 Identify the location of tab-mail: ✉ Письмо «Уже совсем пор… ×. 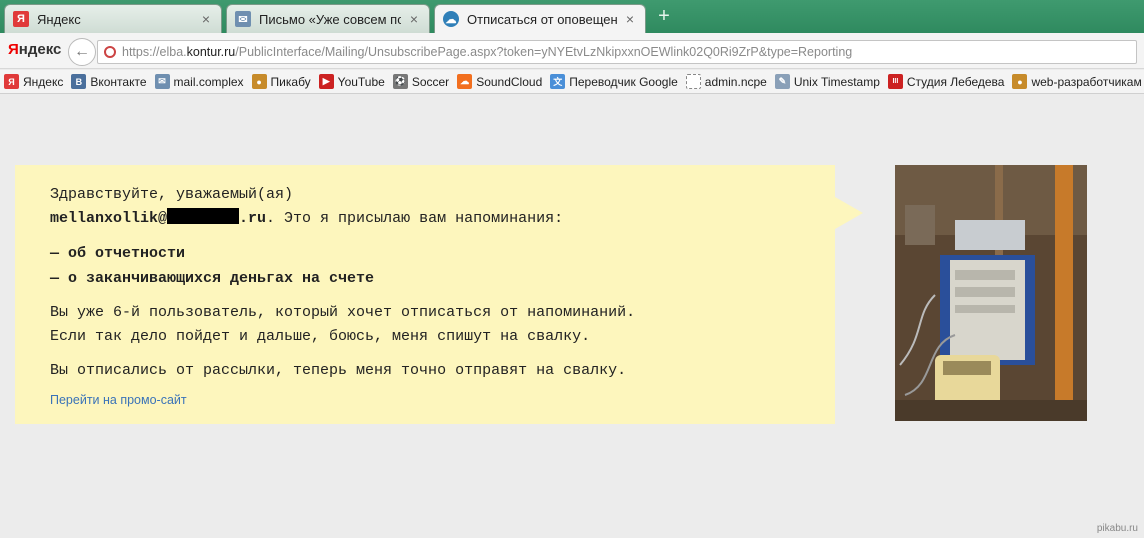
(328, 18).